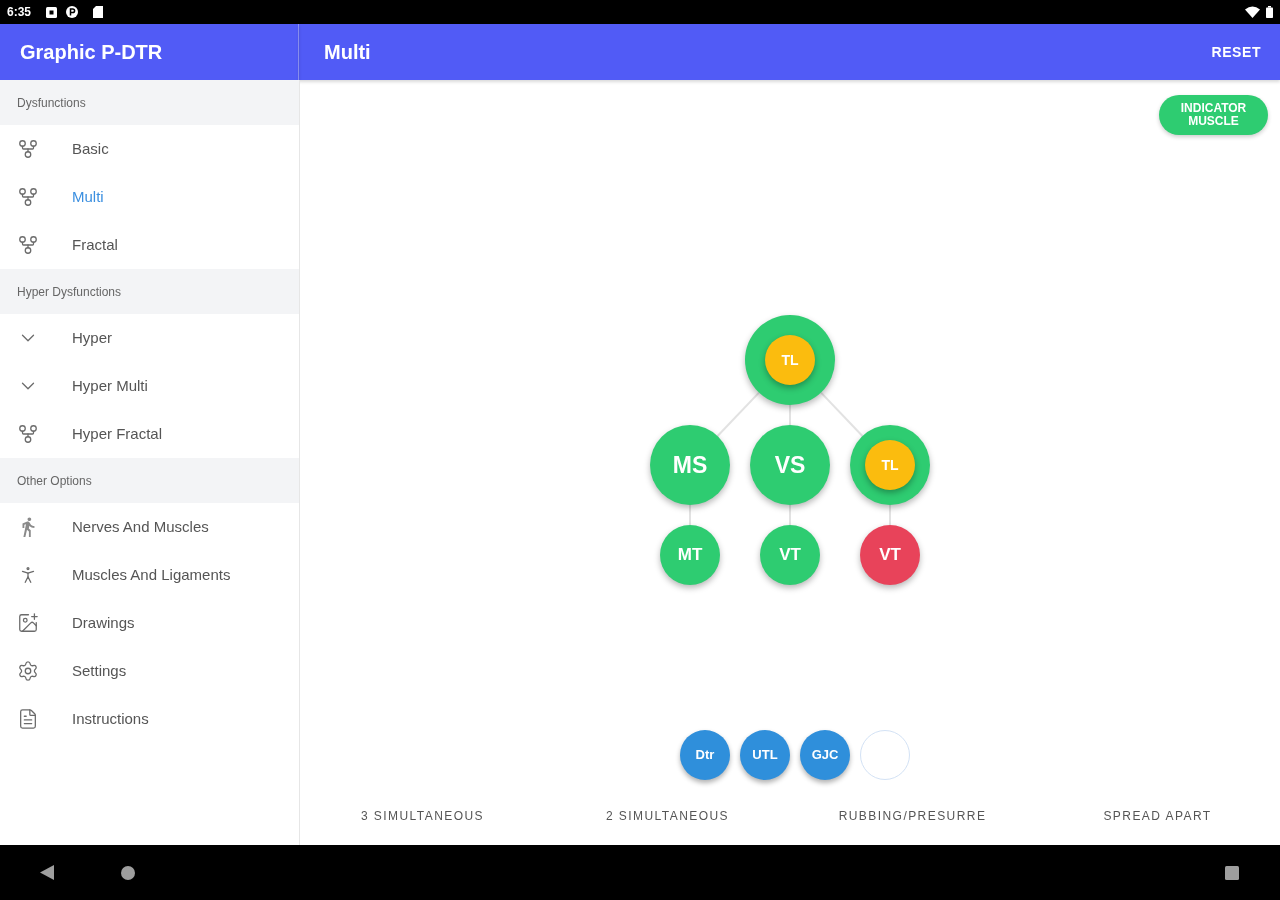 The image size is (1280, 900). I want to click on image-icon, so click(28, 623).